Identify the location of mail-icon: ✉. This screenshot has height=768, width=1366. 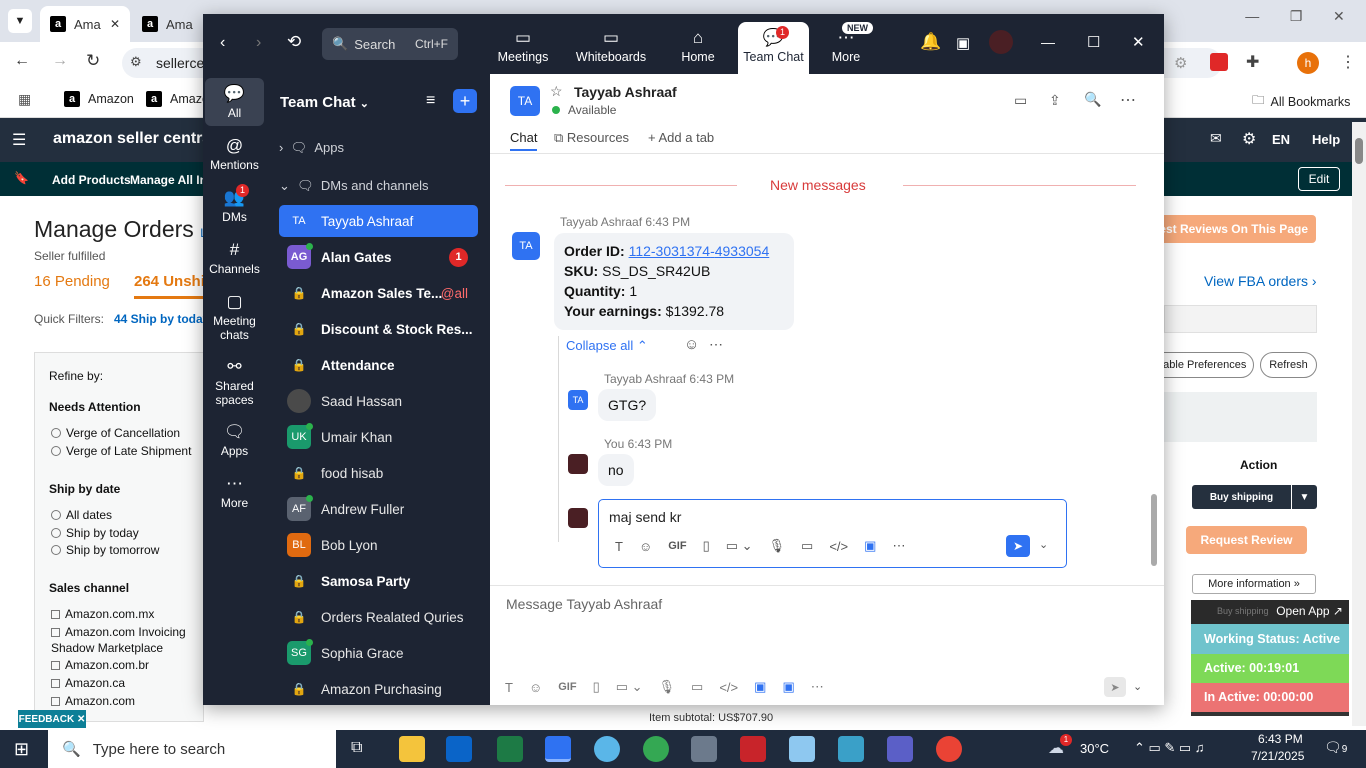
(1216, 138).